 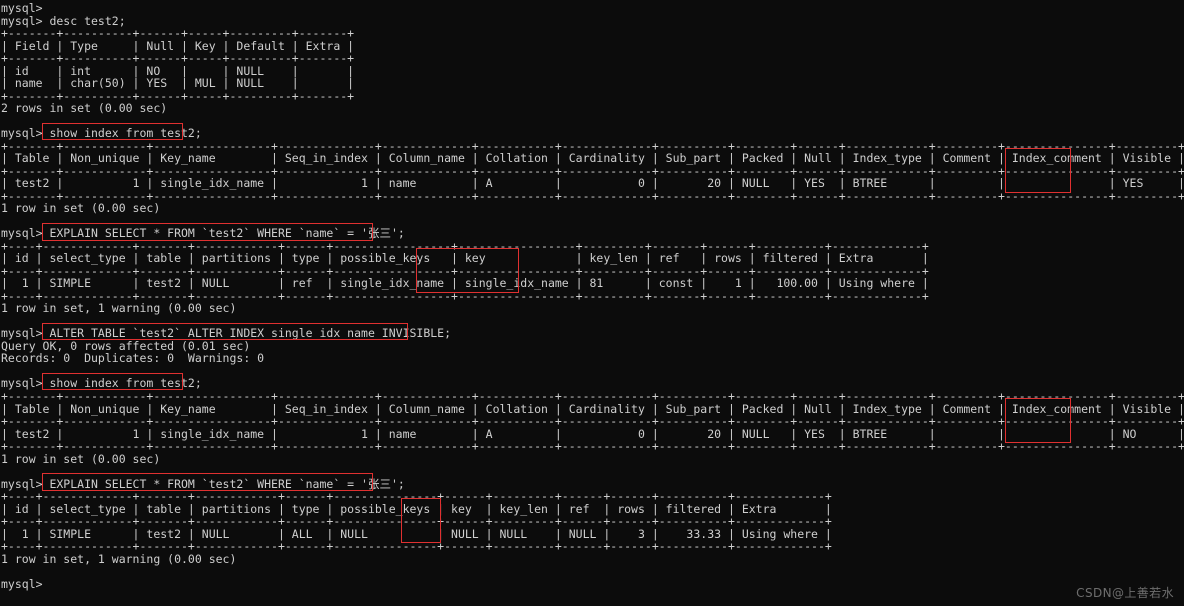 What do you see at coordinates (101, 133) in the screenshot?
I see `terminal-line: mysql> show index from test2;` at bounding box center [101, 133].